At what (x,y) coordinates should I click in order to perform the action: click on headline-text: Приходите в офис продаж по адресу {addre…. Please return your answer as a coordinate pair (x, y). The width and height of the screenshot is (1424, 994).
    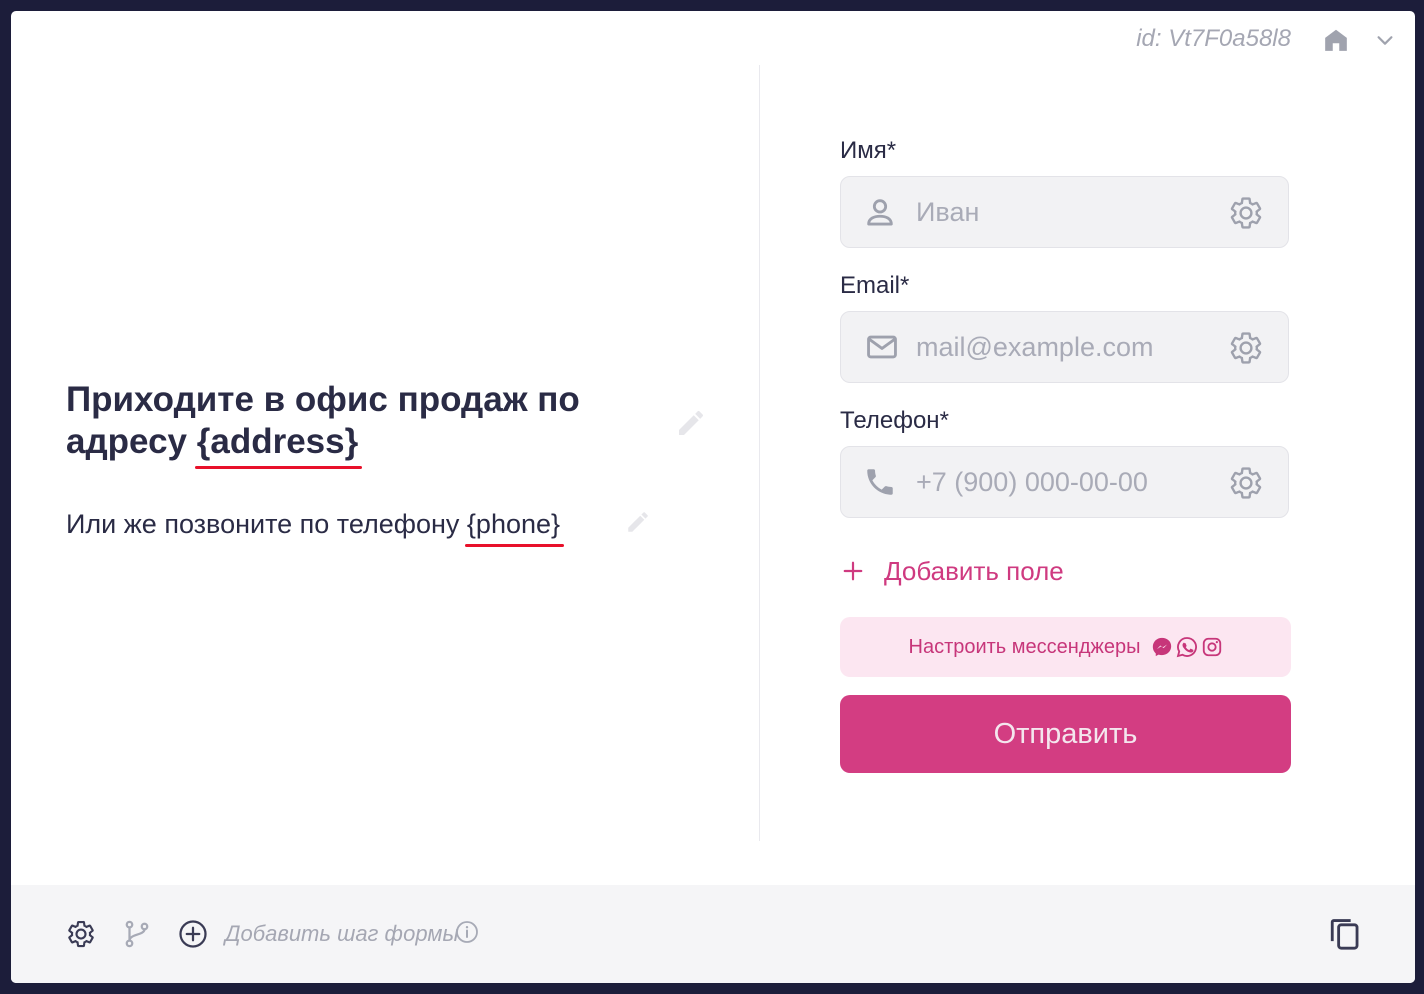
    Looking at the image, I should click on (346, 424).